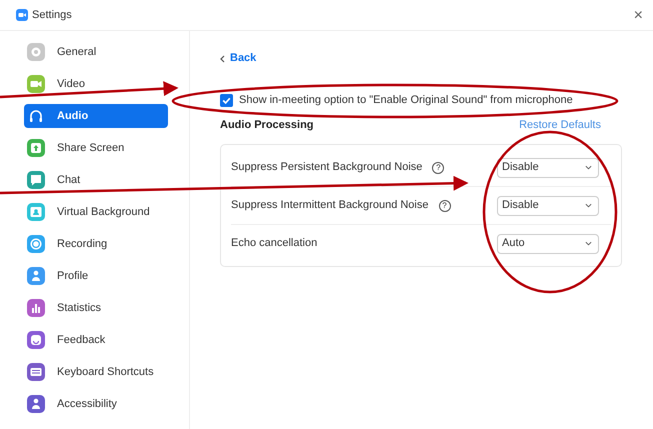 The width and height of the screenshot is (653, 429). What do you see at coordinates (96, 116) in the screenshot?
I see `sidebar-item: Audio` at bounding box center [96, 116].